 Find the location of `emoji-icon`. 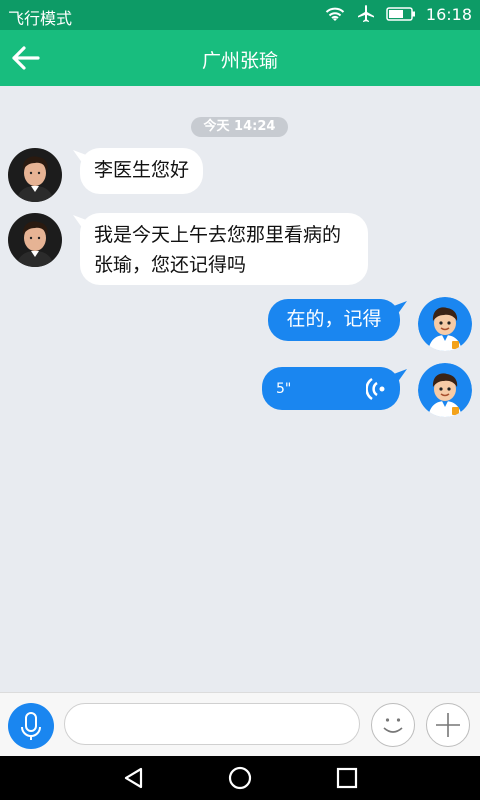

emoji-icon is located at coordinates (393, 725).